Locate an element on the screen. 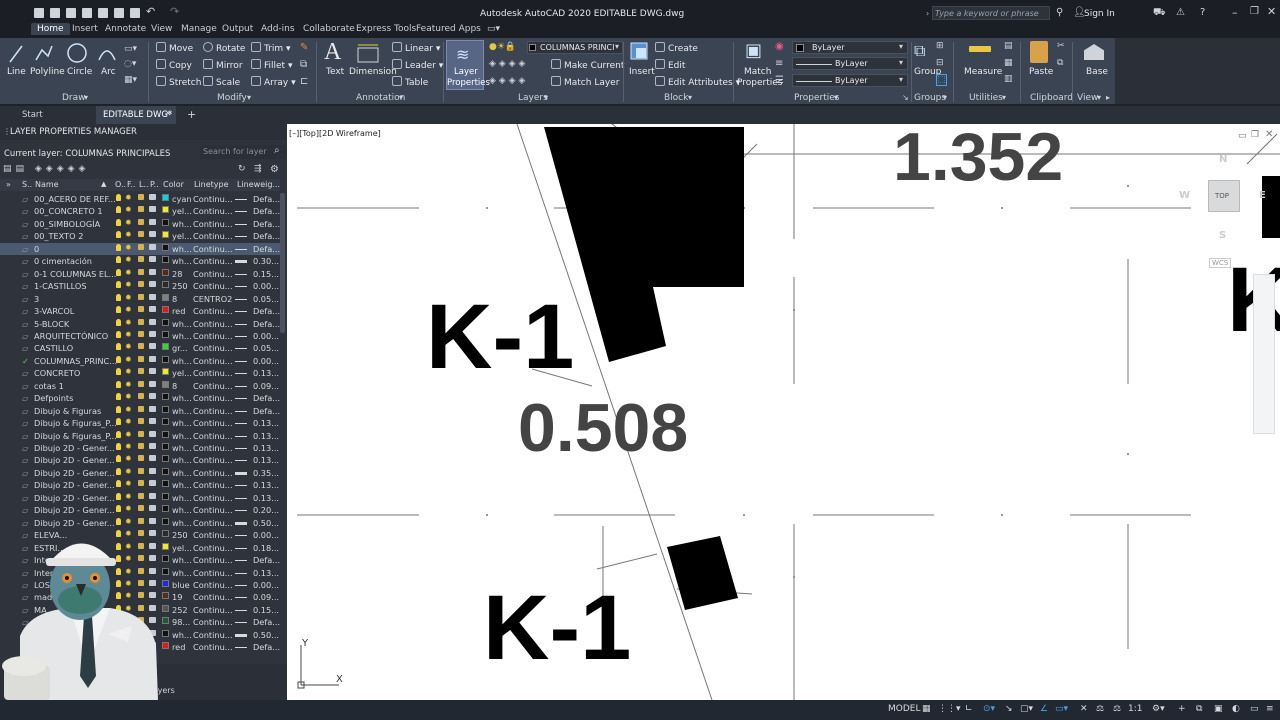  measure-icon is located at coordinates (980, 49).